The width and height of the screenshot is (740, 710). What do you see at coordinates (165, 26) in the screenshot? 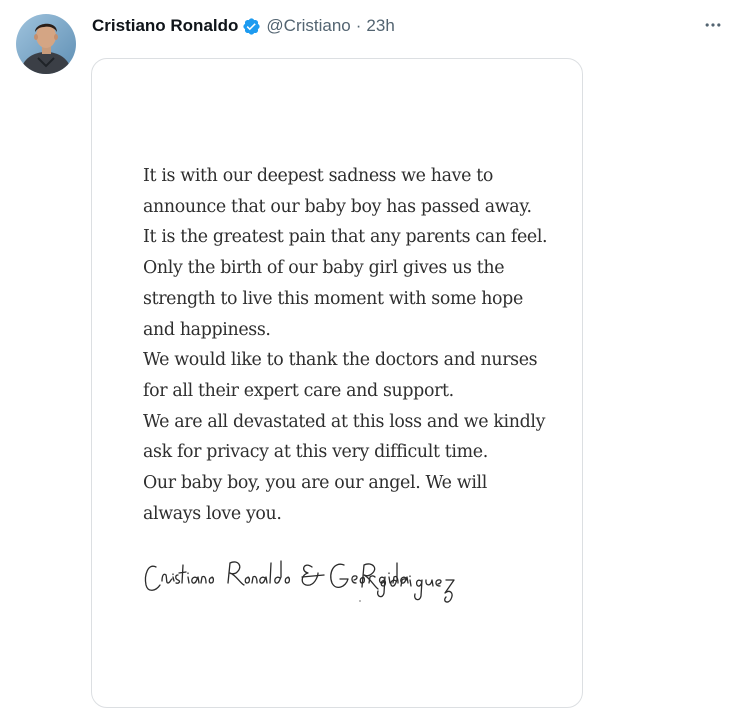
I see `author-display-name: Cristiano Ronaldo` at bounding box center [165, 26].